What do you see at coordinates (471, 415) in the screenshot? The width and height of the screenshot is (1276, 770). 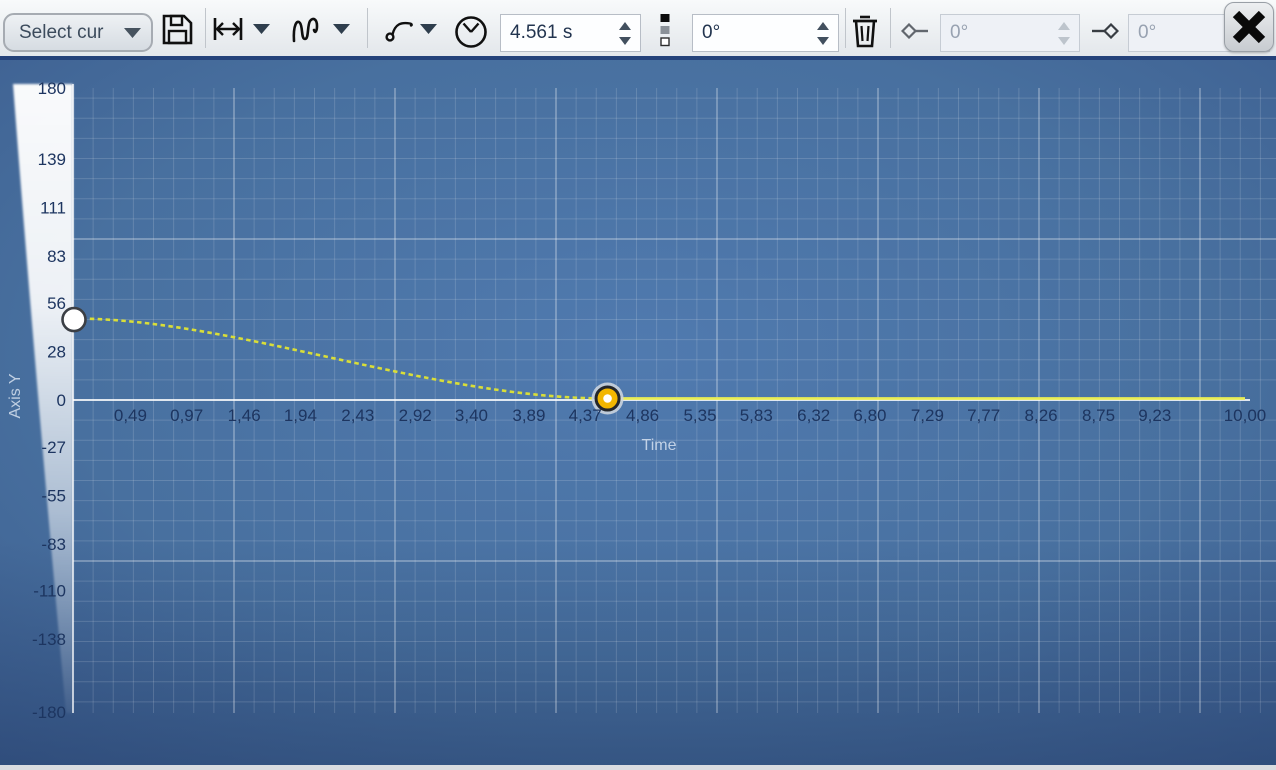 I see `x-tick-label: 3,40` at bounding box center [471, 415].